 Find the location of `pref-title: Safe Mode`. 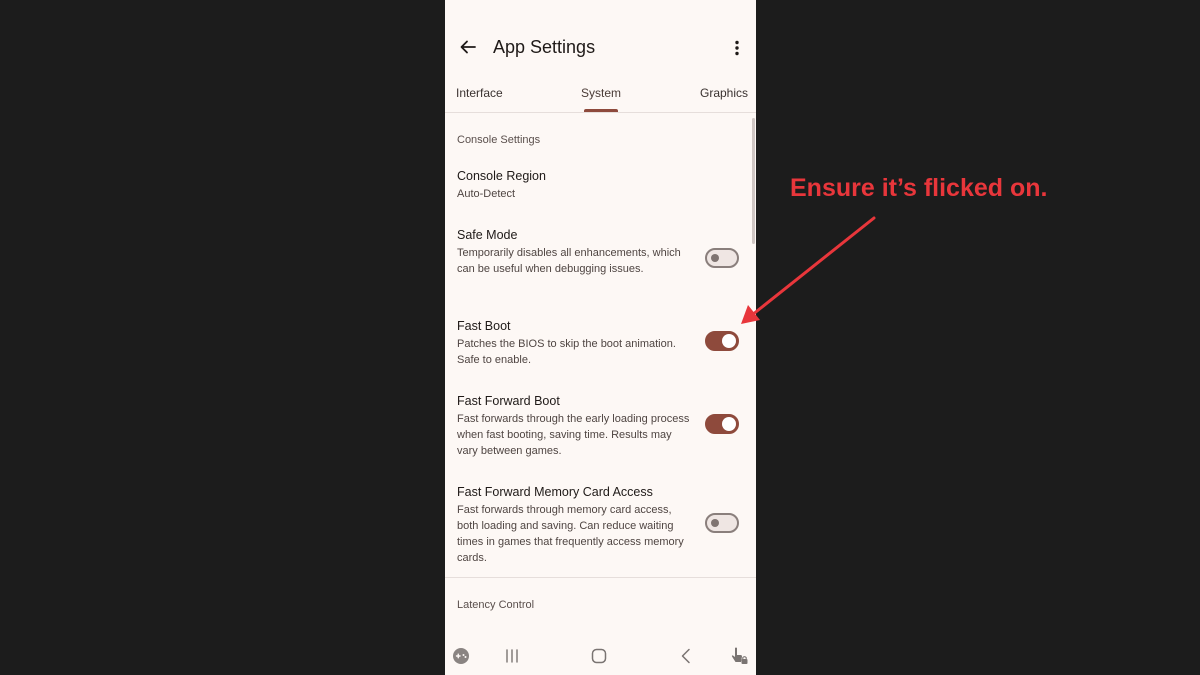

pref-title: Safe Mode is located at coordinates (487, 235).